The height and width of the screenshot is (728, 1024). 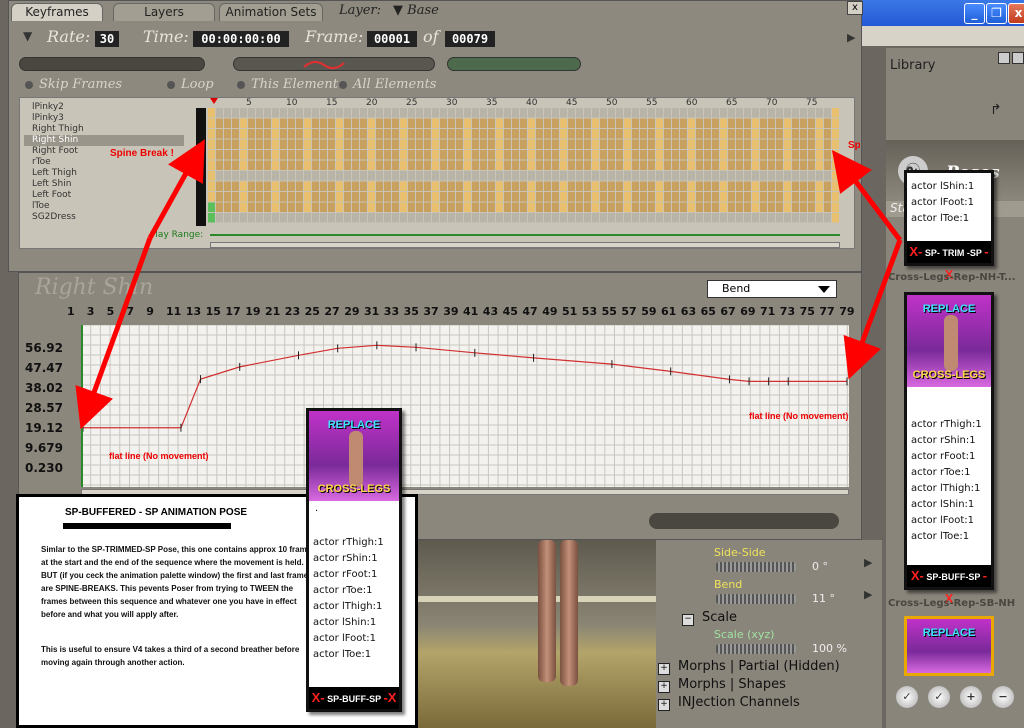 What do you see at coordinates (866, 196) in the screenshot?
I see `arrow-spine-right` at bounding box center [866, 196].